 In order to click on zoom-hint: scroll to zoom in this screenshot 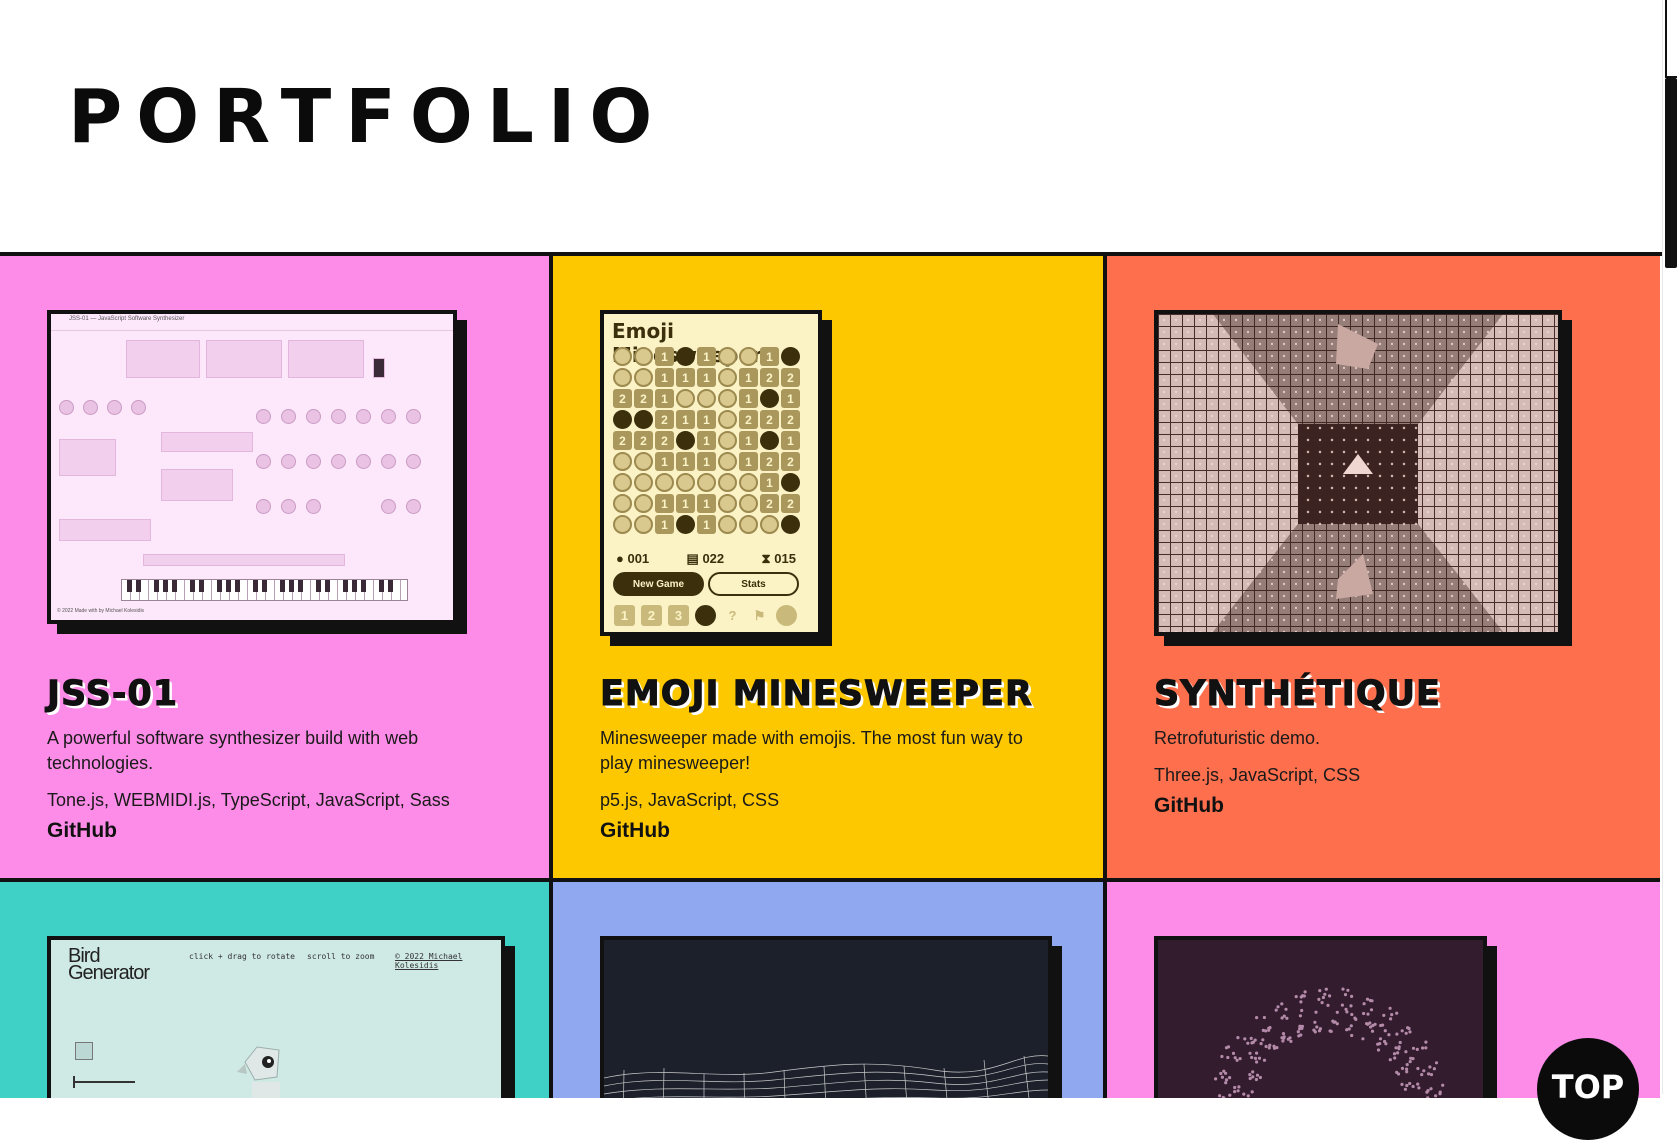, I will do `click(341, 956)`.